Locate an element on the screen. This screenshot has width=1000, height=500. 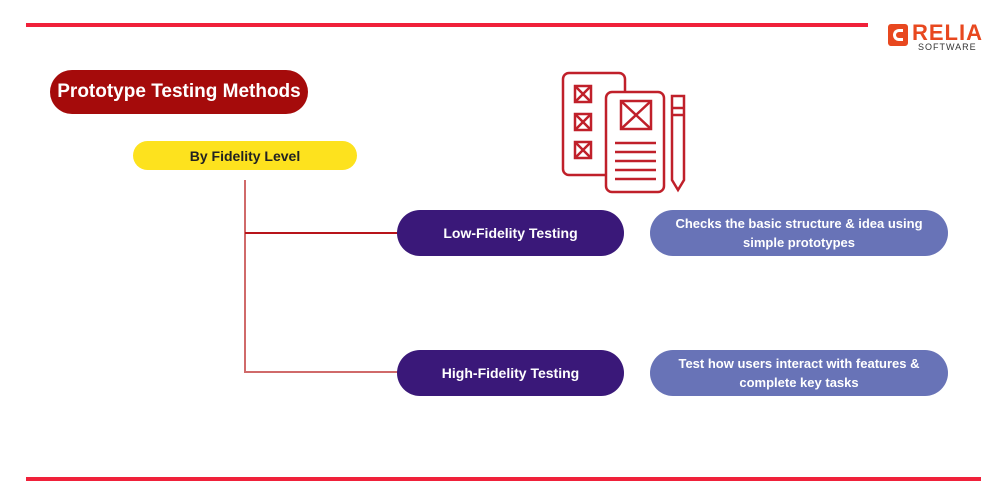
pencil-shape is located at coordinates (678, 143).